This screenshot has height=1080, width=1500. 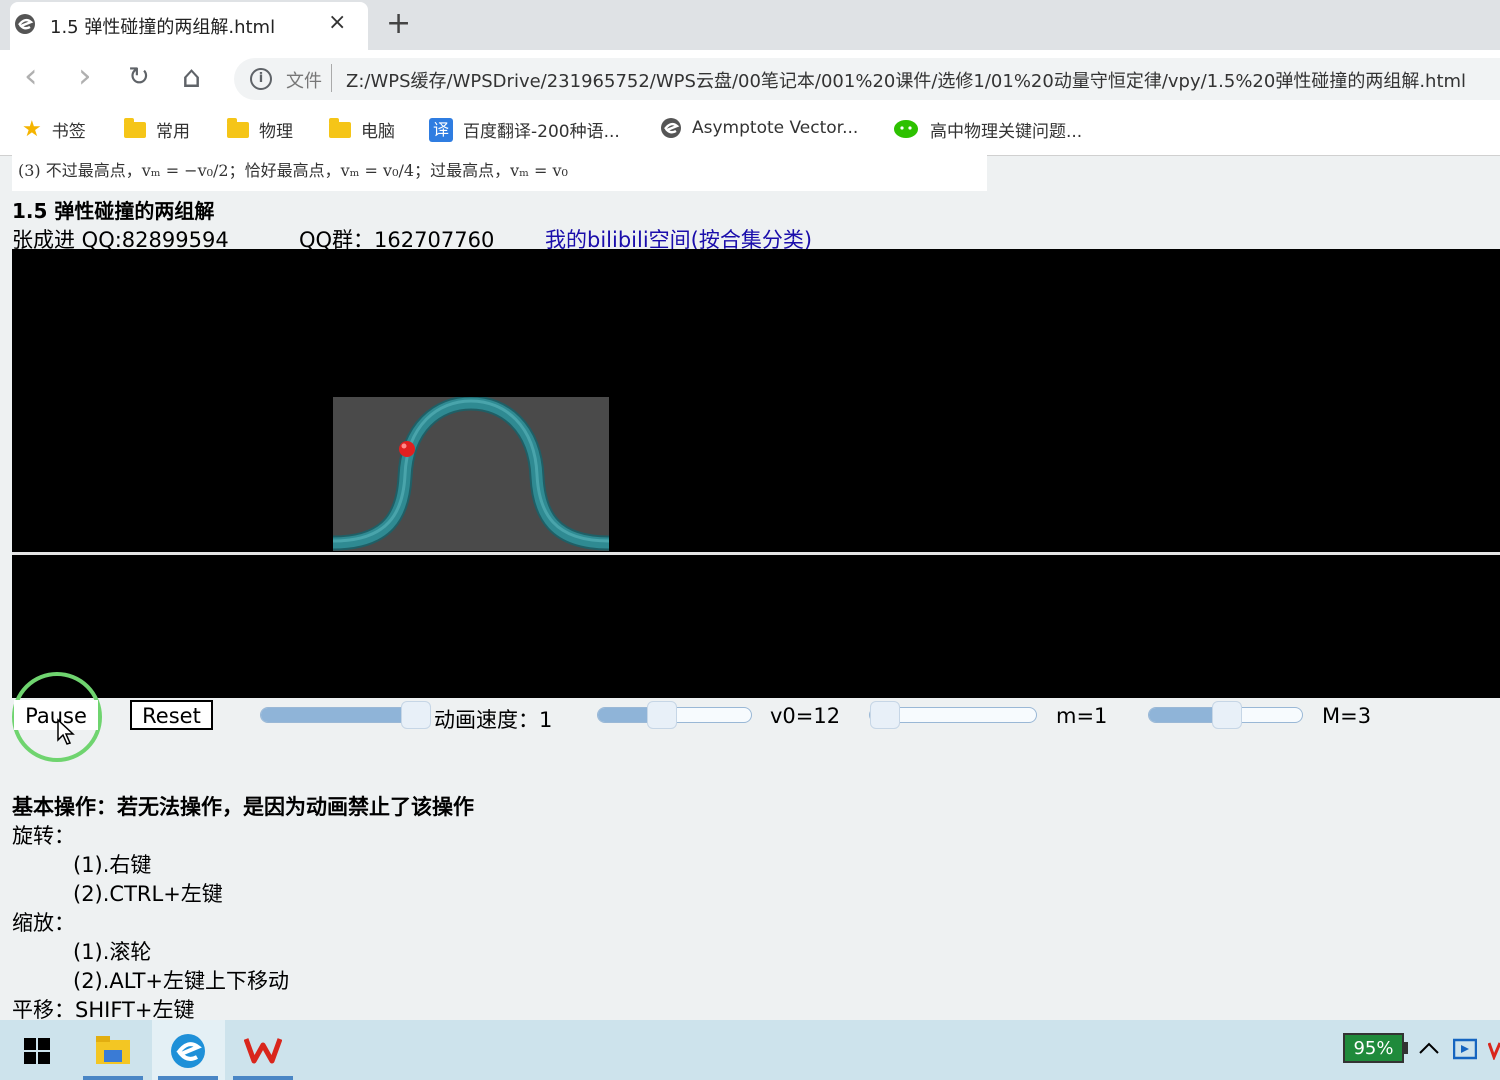 I want to click on help-zoom-2: (2).ALT+左键上下移动, so click(x=181, y=981).